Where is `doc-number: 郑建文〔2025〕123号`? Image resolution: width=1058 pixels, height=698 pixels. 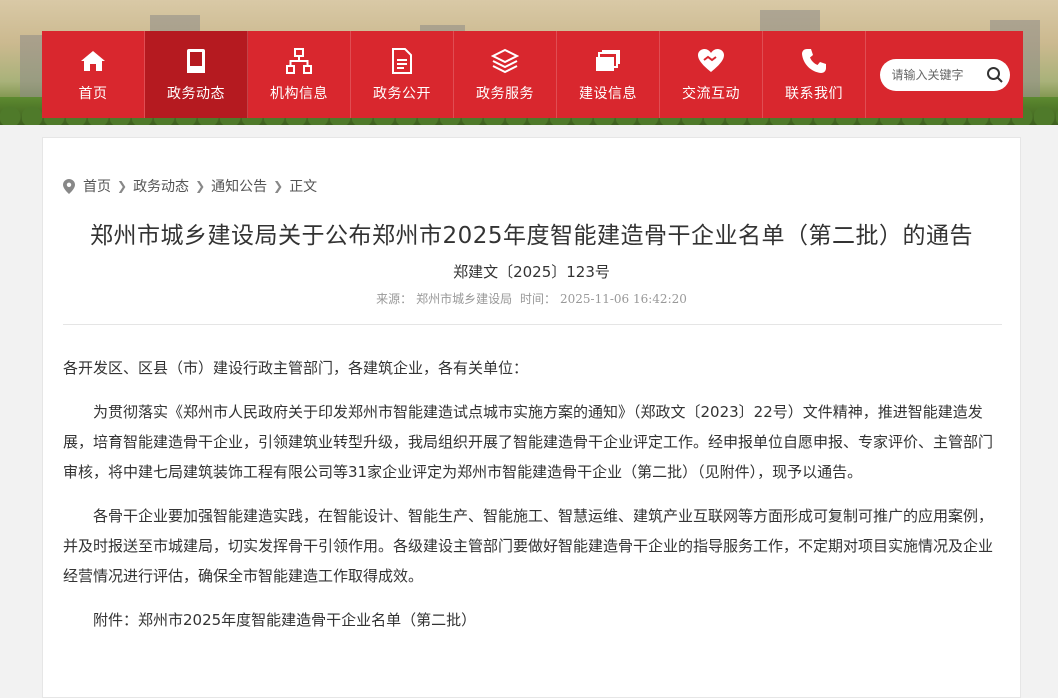 doc-number: 郑建文〔2025〕123号 is located at coordinates (531, 272).